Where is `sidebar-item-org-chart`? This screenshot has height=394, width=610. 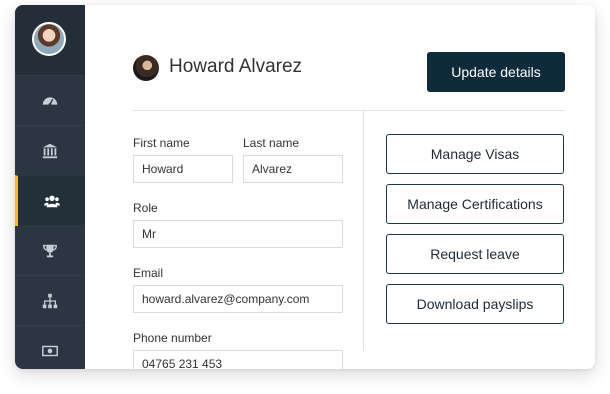 sidebar-item-org-chart is located at coordinates (50, 300).